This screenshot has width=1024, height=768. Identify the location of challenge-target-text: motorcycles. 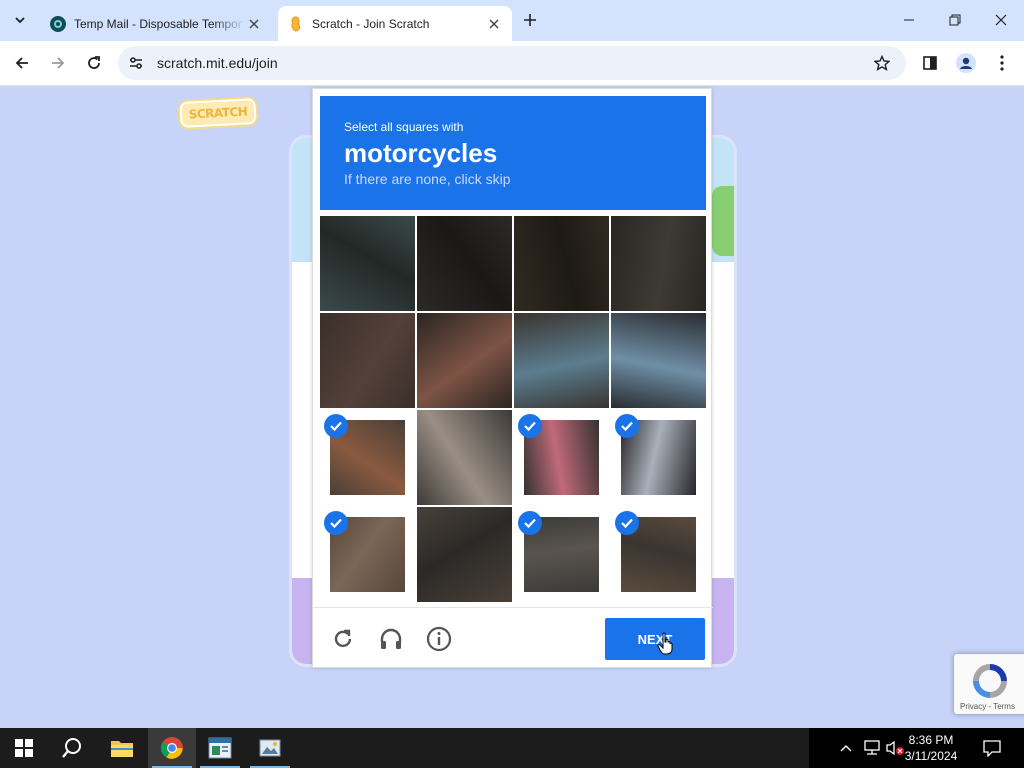
(421, 153).